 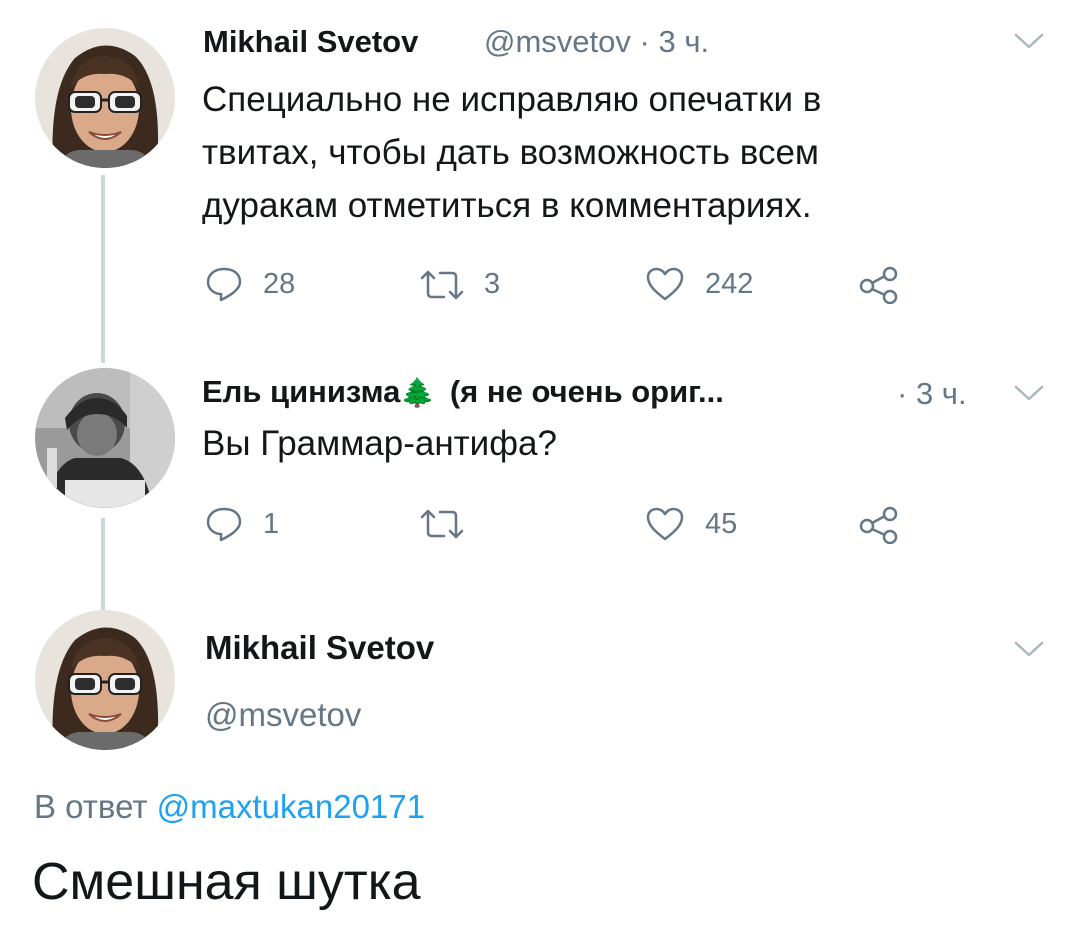 What do you see at coordinates (729, 283) in the screenshot?
I see `like-count: 242` at bounding box center [729, 283].